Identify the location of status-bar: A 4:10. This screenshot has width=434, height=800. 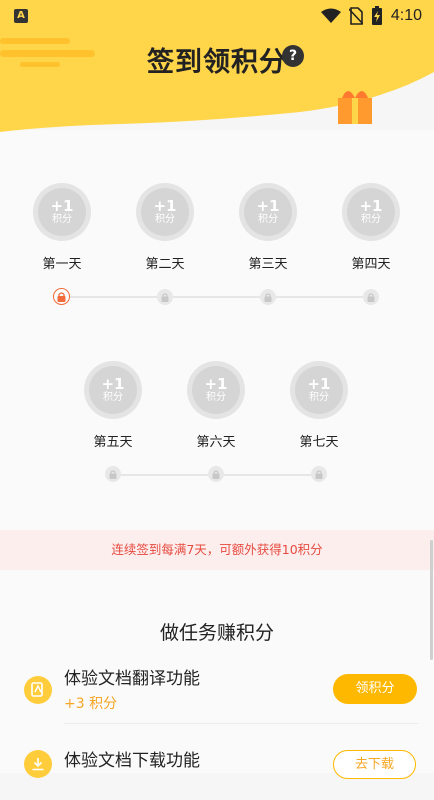
(217, 16).